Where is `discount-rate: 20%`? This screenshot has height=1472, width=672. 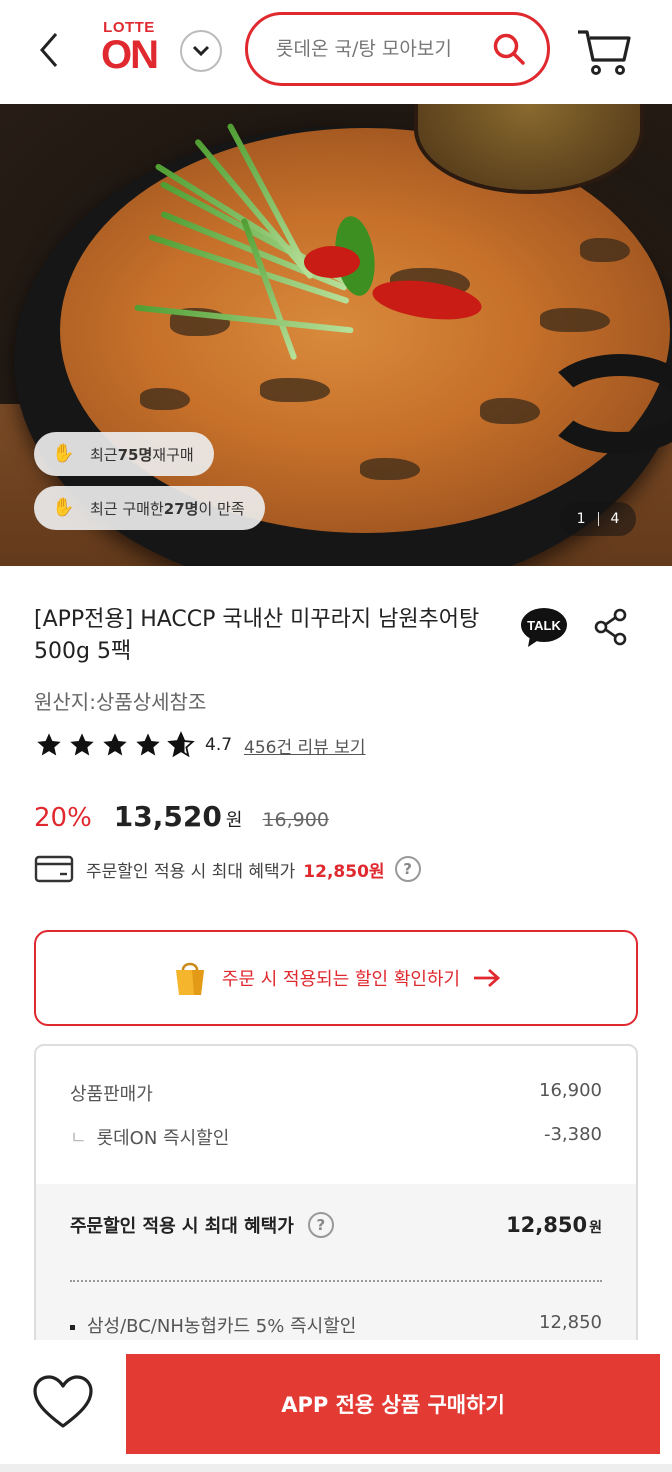 discount-rate: 20% is located at coordinates (63, 818).